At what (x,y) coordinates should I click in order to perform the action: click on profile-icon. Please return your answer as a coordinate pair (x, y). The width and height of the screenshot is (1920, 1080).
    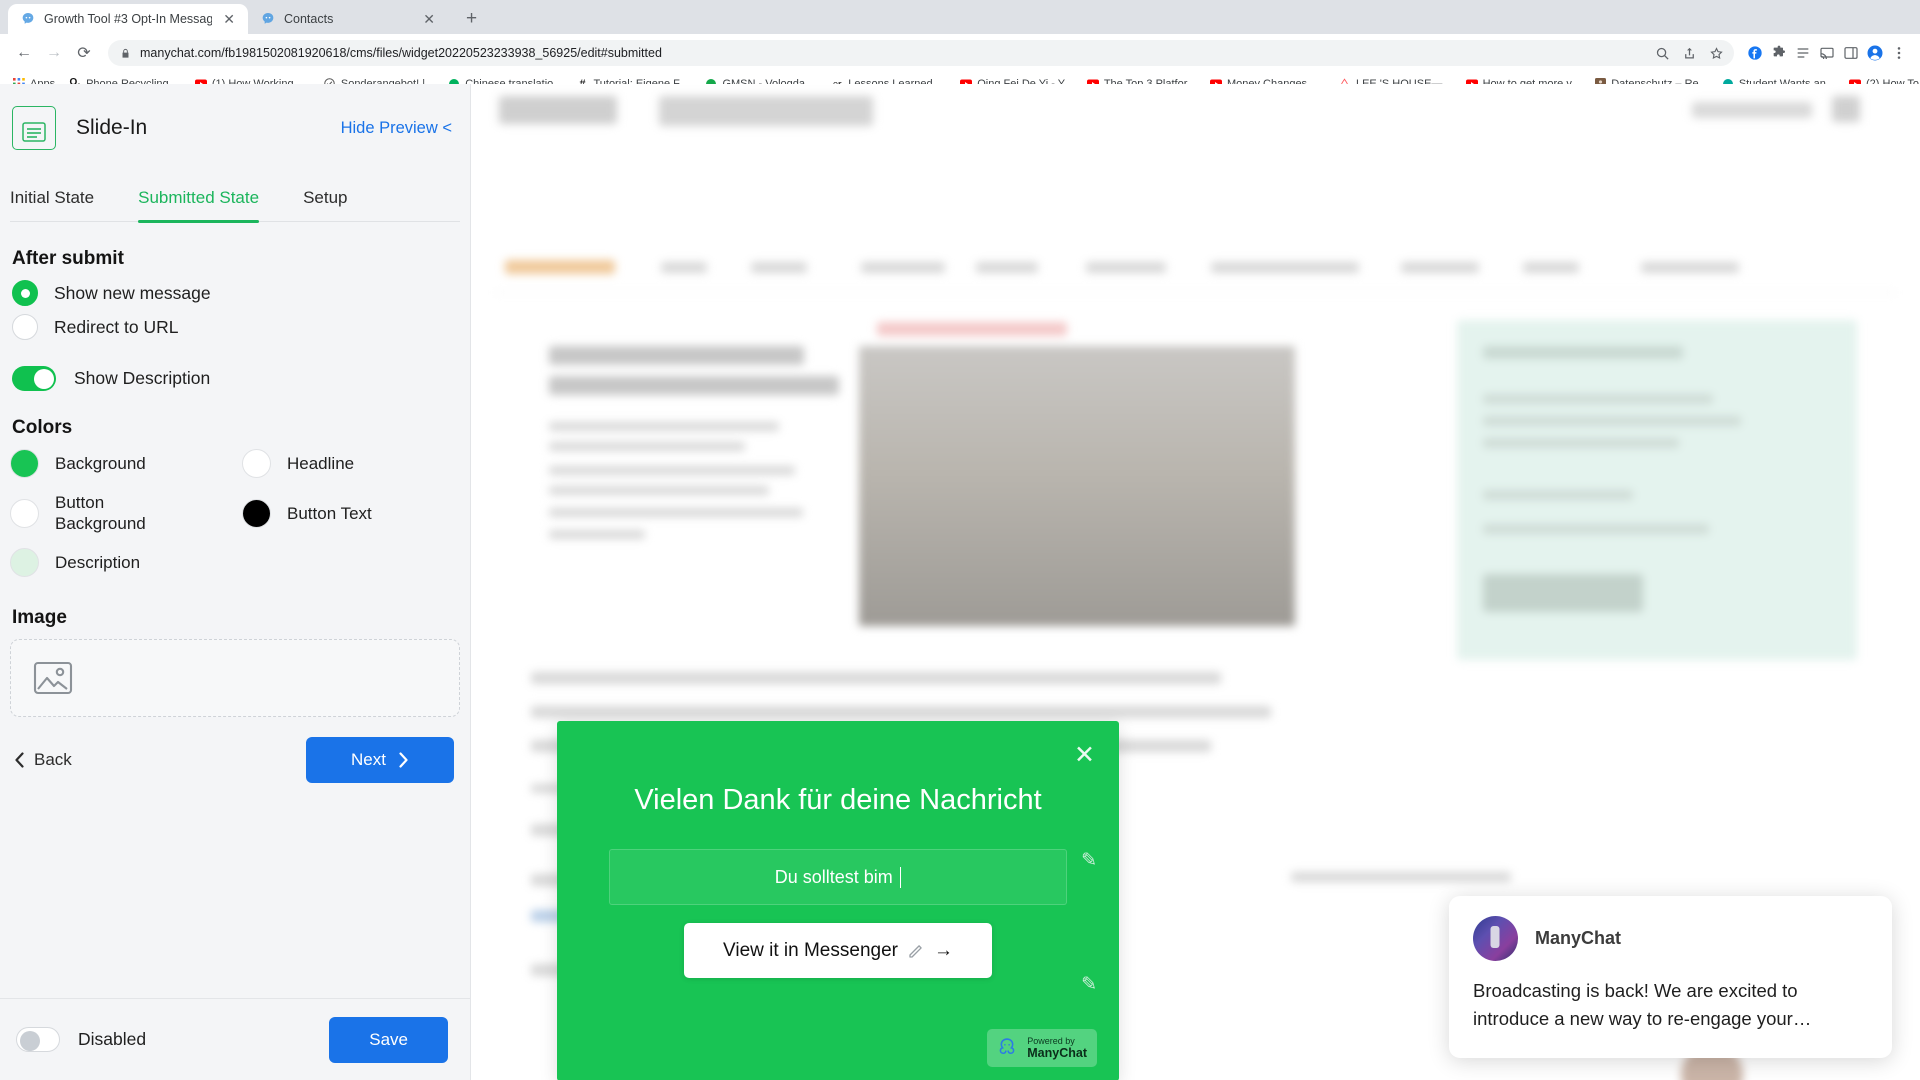
    Looking at the image, I should click on (1875, 53).